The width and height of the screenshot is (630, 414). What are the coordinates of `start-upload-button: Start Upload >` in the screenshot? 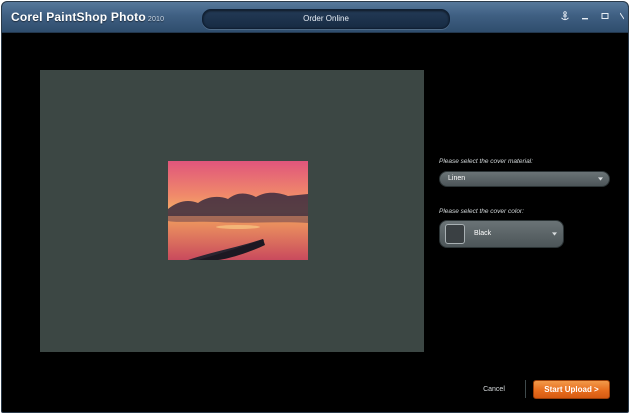 It's located at (571, 389).